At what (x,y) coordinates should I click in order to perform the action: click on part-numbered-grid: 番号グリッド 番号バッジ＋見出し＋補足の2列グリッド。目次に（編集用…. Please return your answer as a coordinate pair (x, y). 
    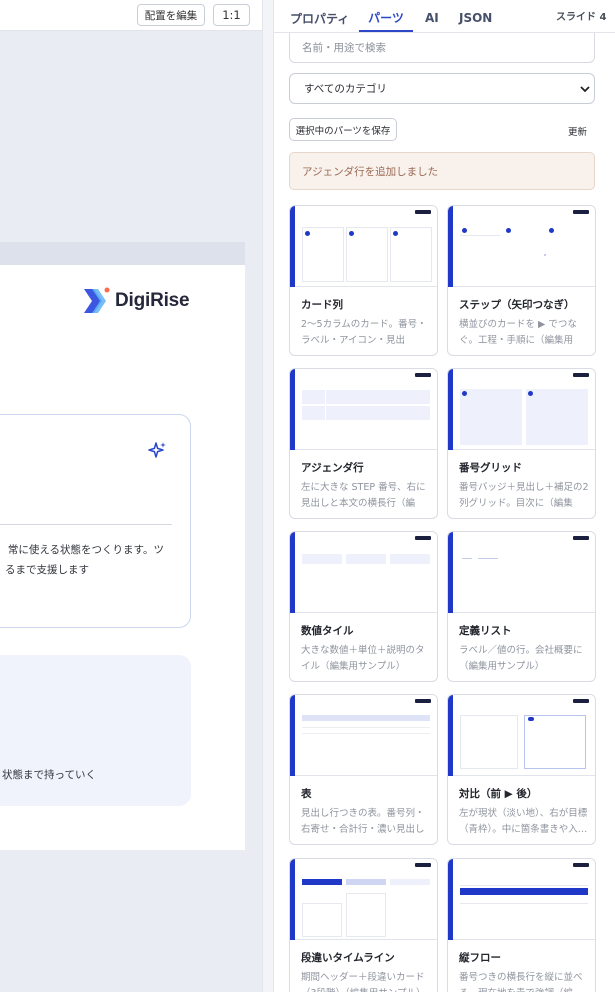
    Looking at the image, I should click on (521, 443).